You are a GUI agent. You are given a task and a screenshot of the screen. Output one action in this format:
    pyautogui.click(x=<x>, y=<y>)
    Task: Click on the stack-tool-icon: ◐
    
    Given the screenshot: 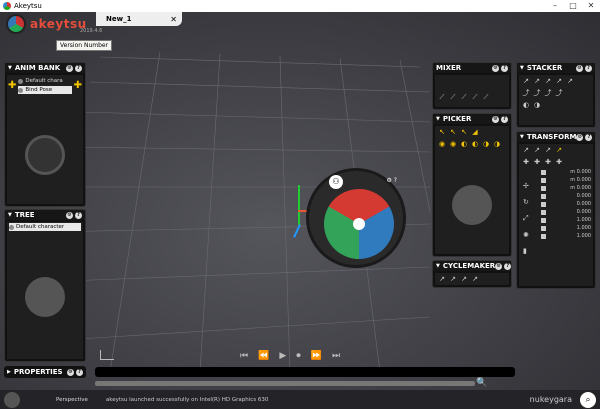 What is the action you would take?
    pyautogui.click(x=526, y=105)
    